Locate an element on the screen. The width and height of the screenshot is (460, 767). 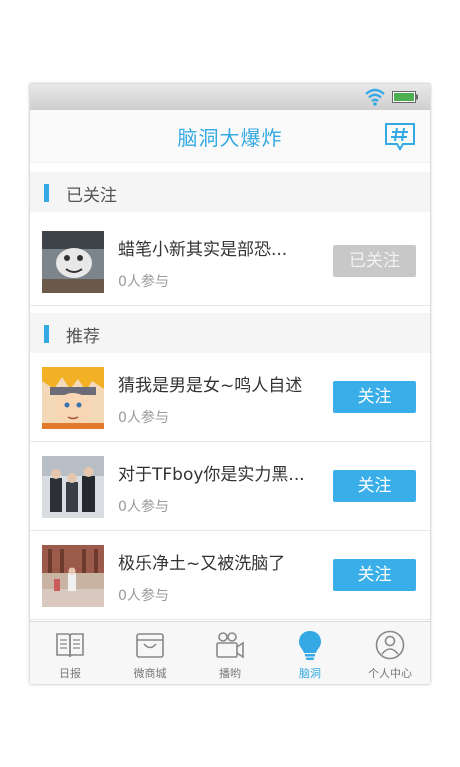
list-item: 对于TFboy你是实力黑... 0人参与 关注 is located at coordinates (230, 486).